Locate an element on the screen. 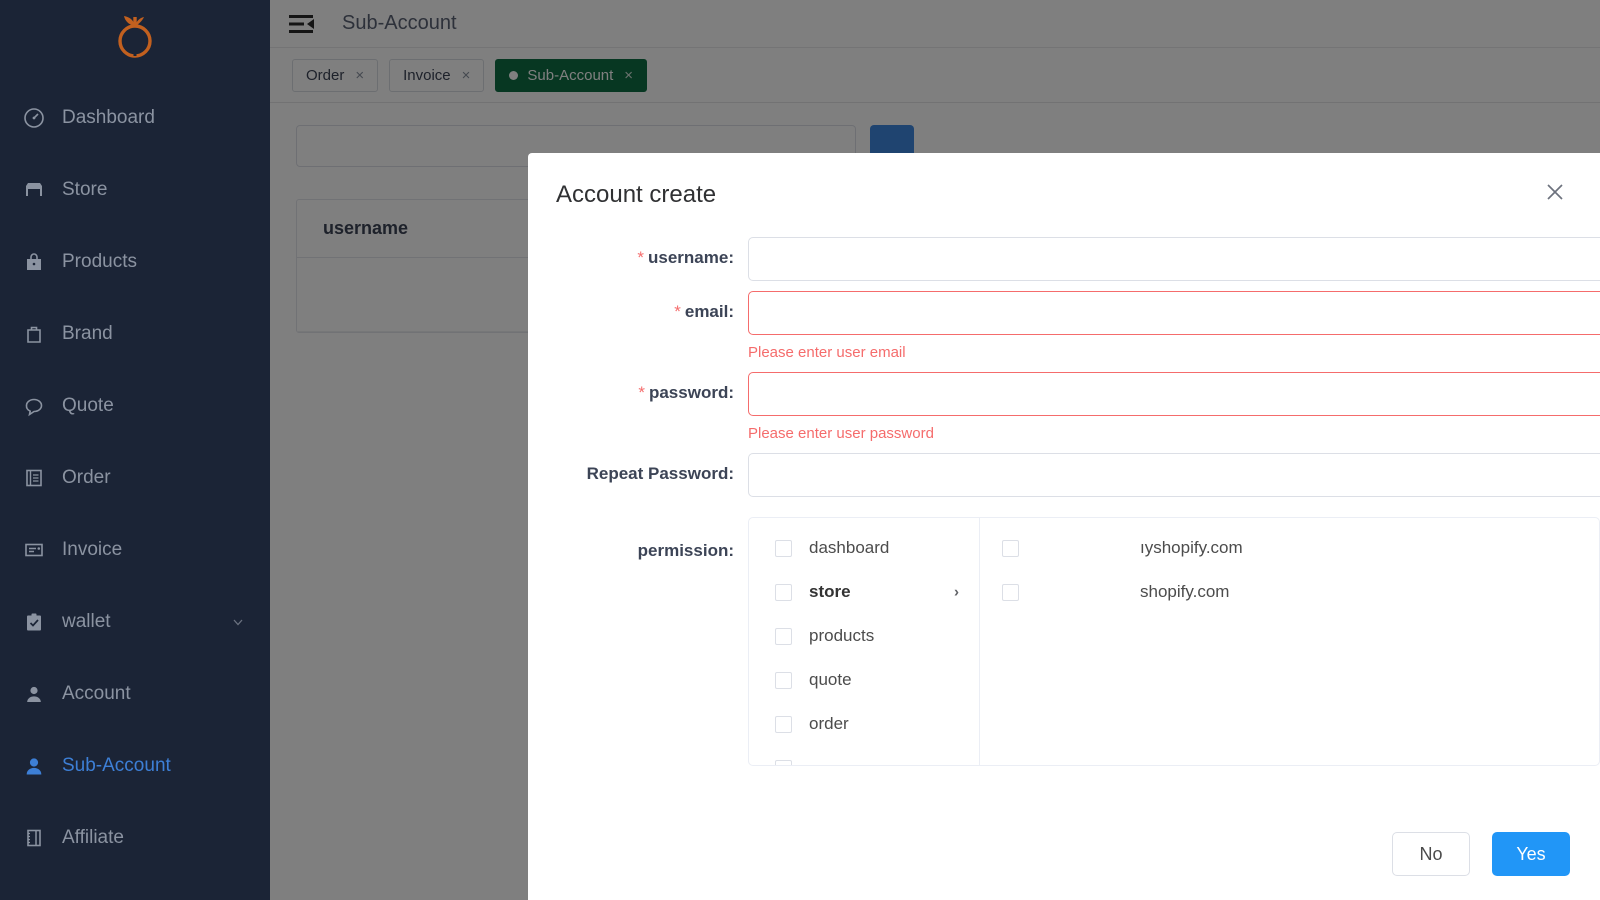 This screenshot has width=1600, height=900. password-label: * password: is located at coordinates (686, 392).